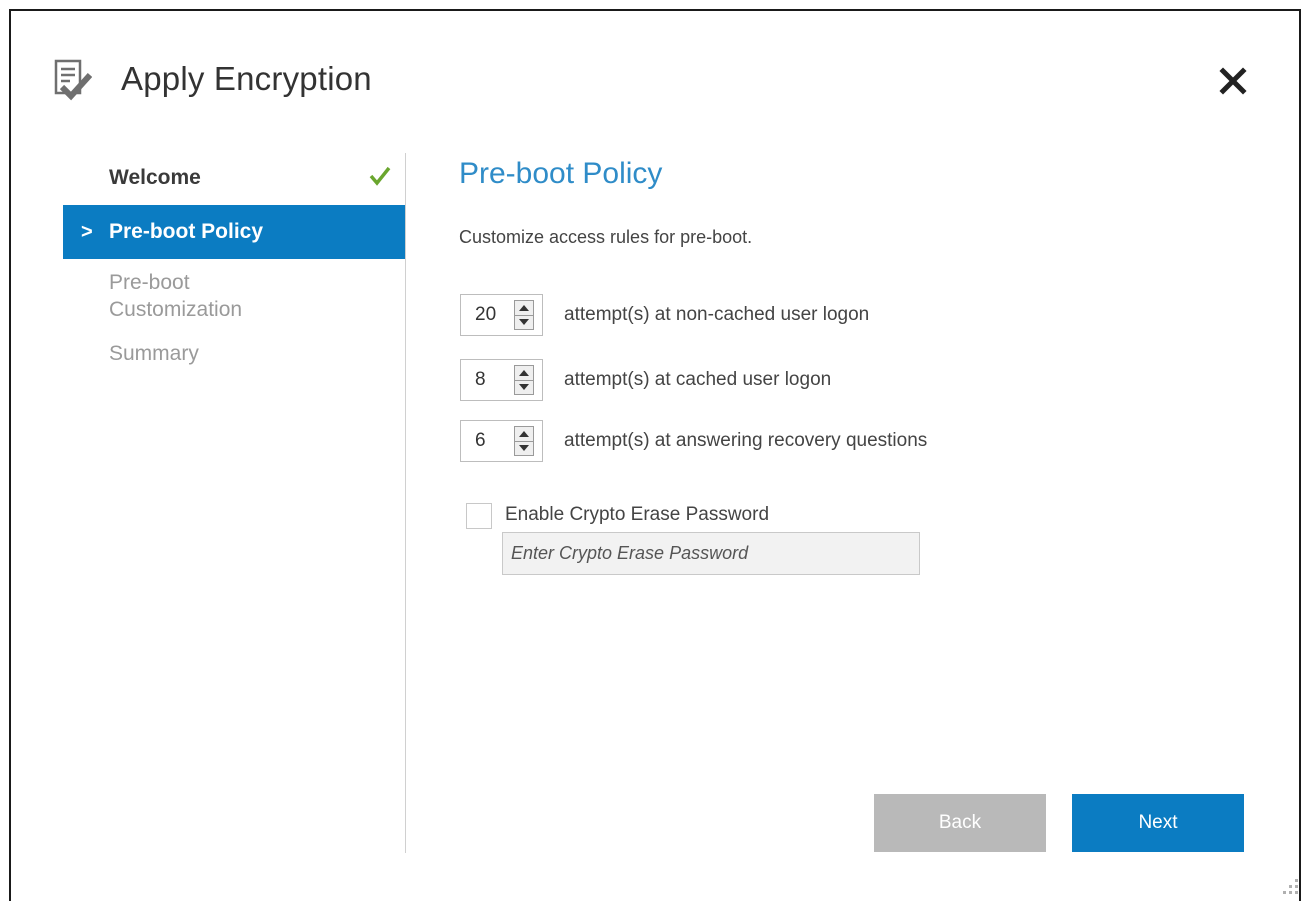 This screenshot has height=901, width=1303. Describe the element at coordinates (405, 503) in the screenshot. I see `nav-divider` at that location.